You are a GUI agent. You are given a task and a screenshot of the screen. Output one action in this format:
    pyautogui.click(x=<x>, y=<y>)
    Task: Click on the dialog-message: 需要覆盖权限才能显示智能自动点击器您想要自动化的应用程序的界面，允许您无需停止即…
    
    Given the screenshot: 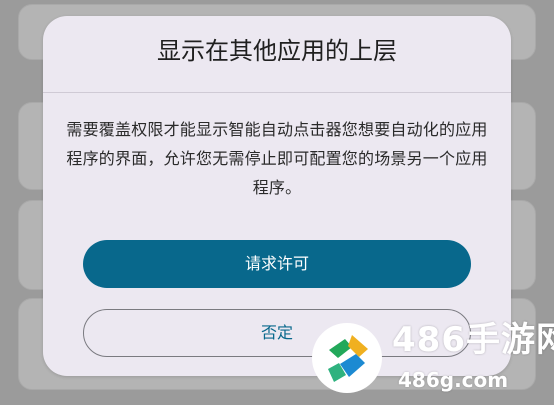 What is the action you would take?
    pyautogui.click(x=277, y=158)
    